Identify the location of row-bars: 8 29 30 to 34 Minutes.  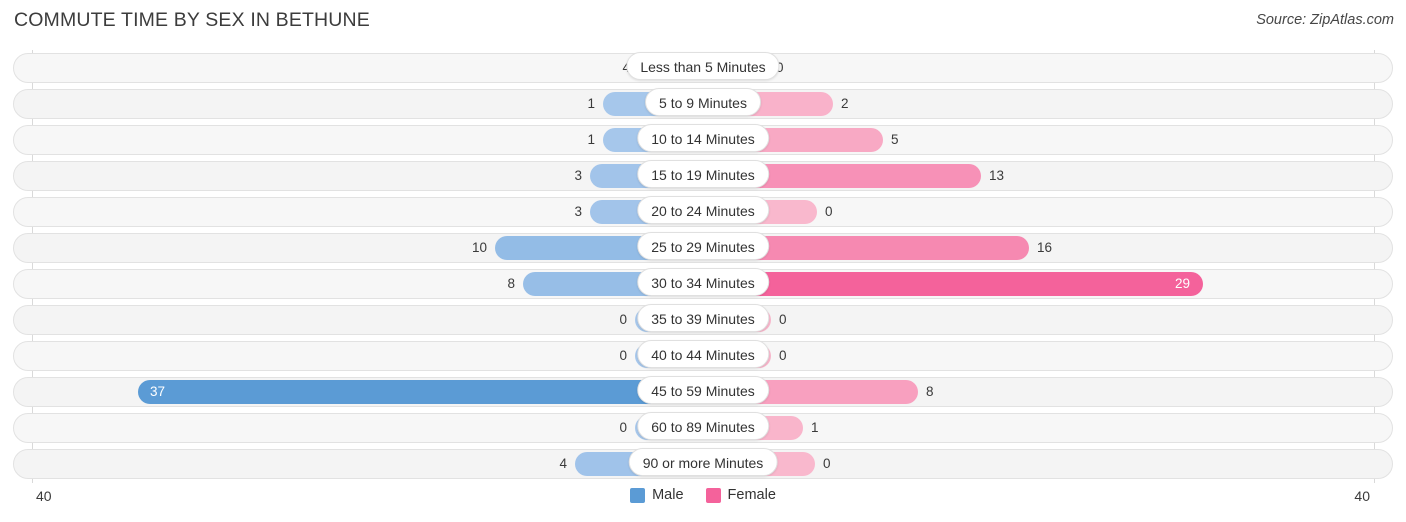
(703, 284).